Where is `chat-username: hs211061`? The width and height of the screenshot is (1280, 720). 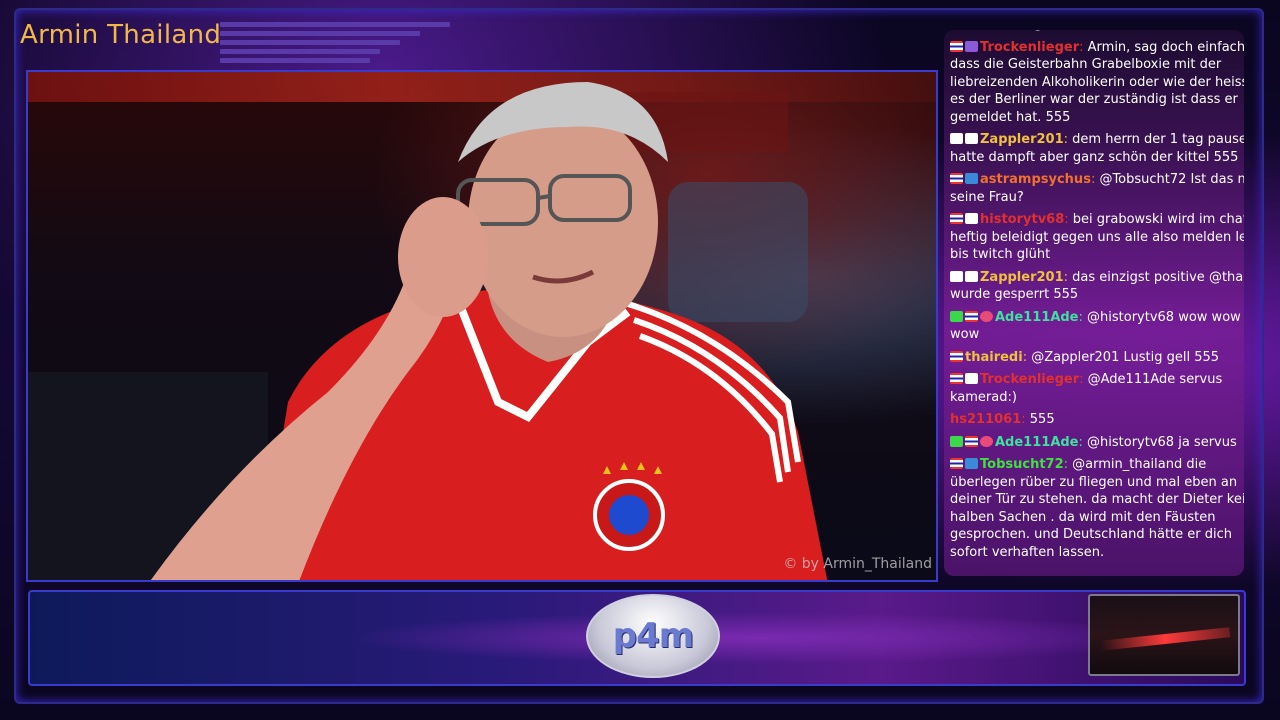
chat-username: hs211061 is located at coordinates (985, 419).